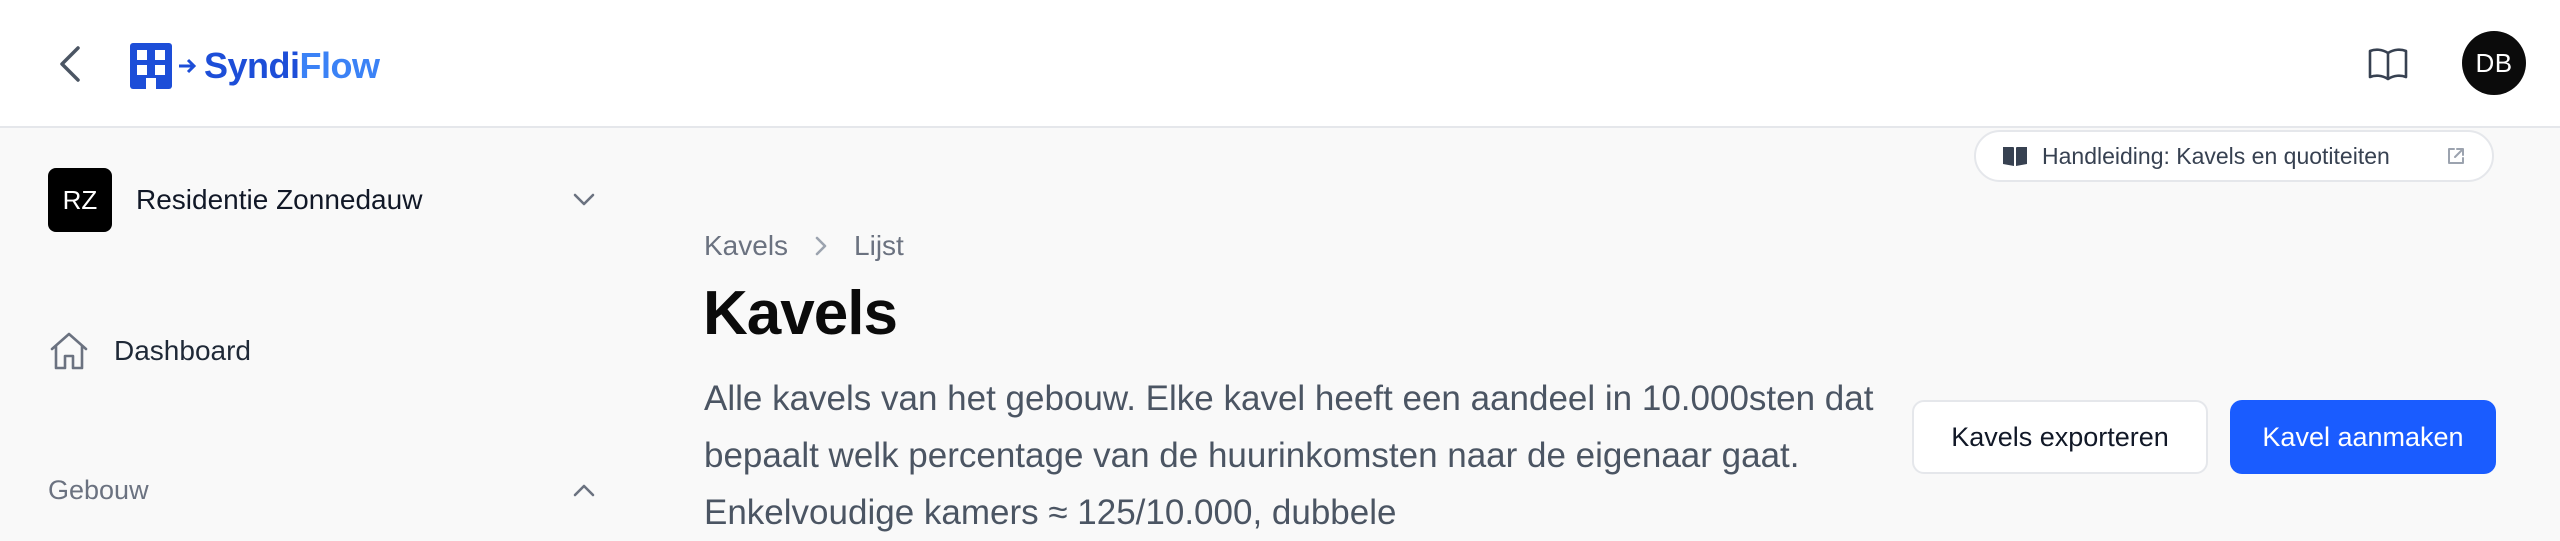 This screenshot has height=541, width=2560. Describe the element at coordinates (292, 65) in the screenshot. I see `app-name: SyndiFlow` at that location.